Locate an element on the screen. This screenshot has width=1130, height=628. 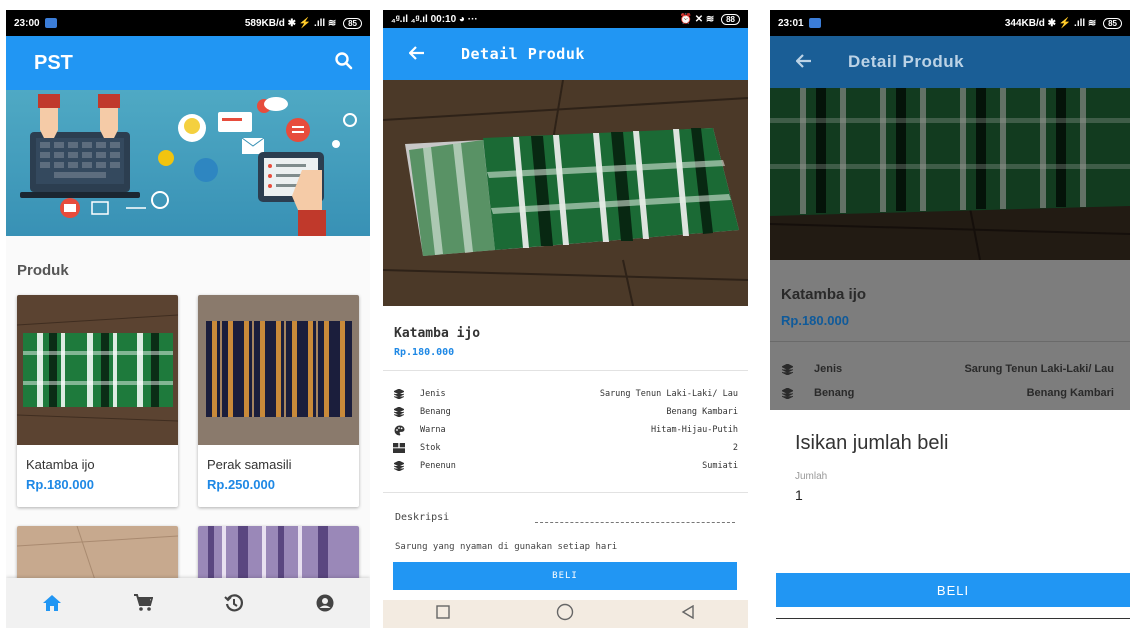
quantity-label: Jumlah is located at coordinates (811, 476).